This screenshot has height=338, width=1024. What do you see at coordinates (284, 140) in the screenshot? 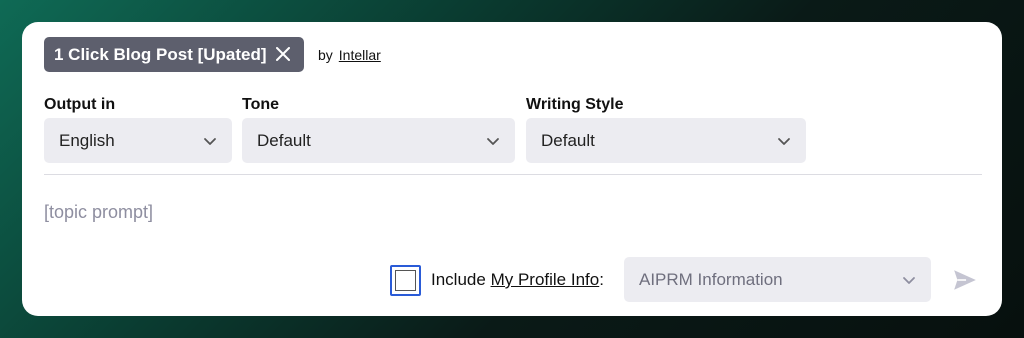
I see `tone-value: Default` at bounding box center [284, 140].